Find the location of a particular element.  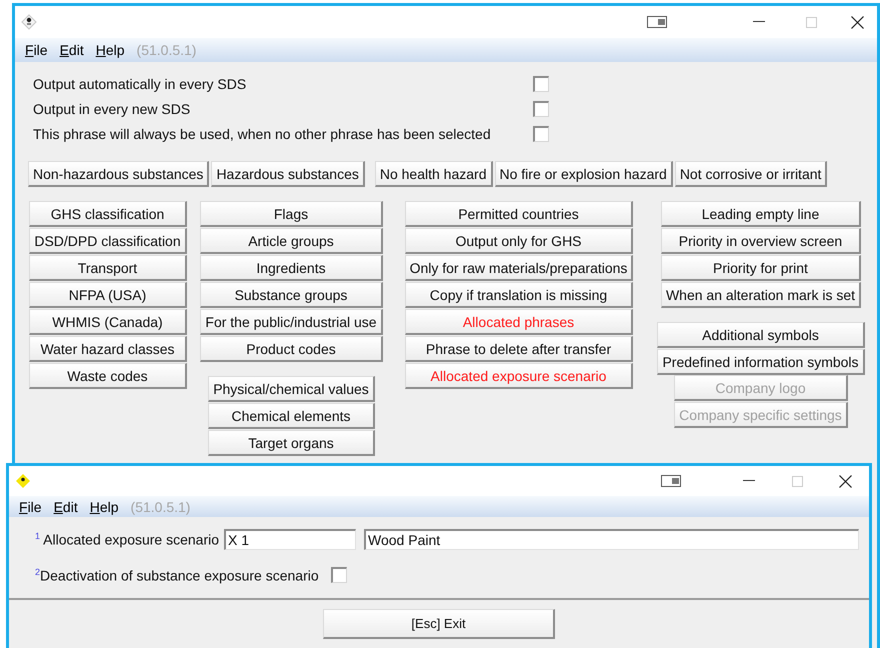

feature-button: Article groups is located at coordinates (291, 241).